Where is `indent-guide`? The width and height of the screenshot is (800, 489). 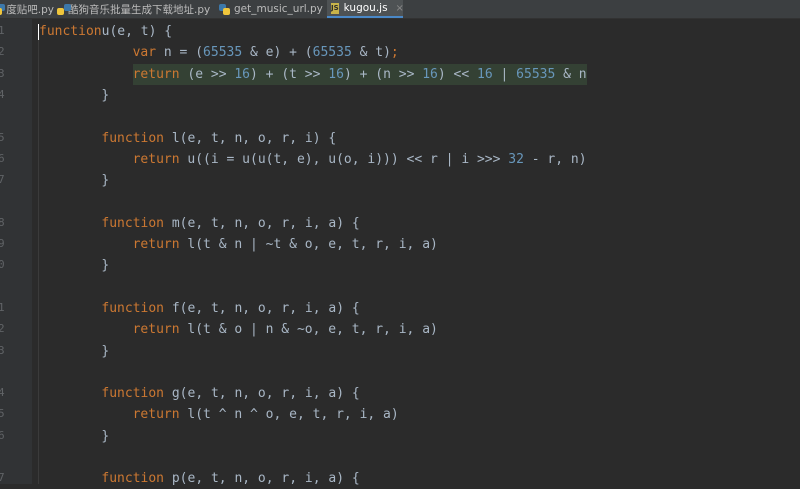 indent-guide is located at coordinates (38, 262).